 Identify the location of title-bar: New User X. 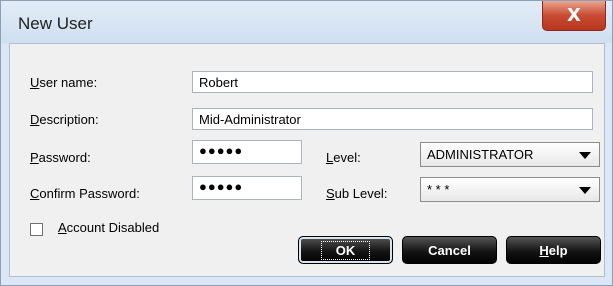
(306, 22).